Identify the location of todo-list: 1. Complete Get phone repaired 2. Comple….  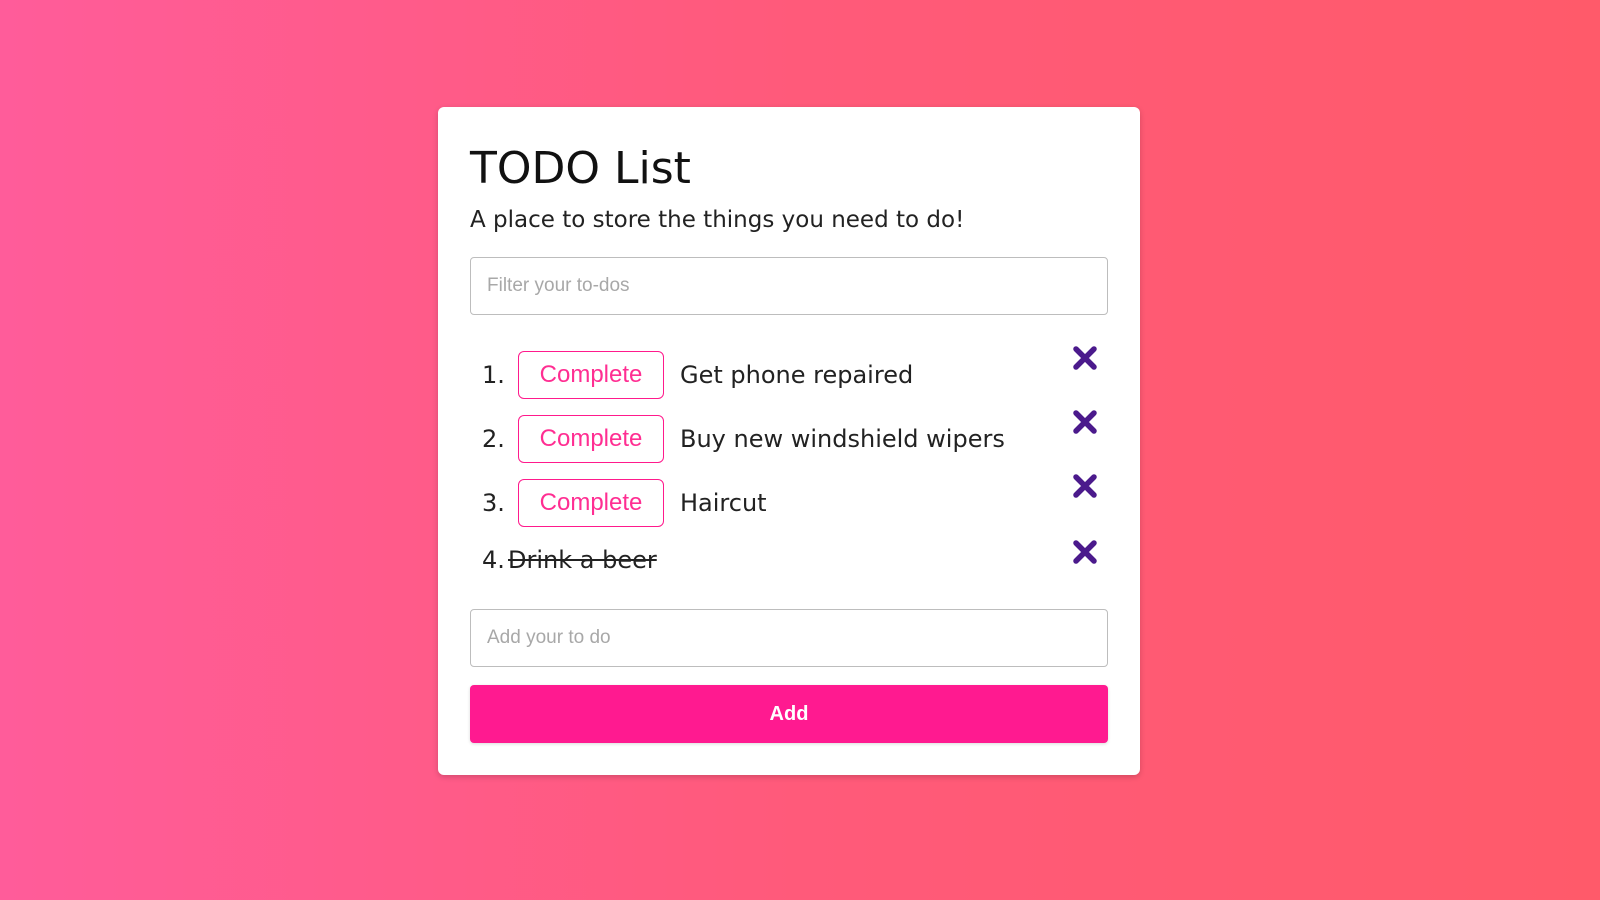
(789, 464).